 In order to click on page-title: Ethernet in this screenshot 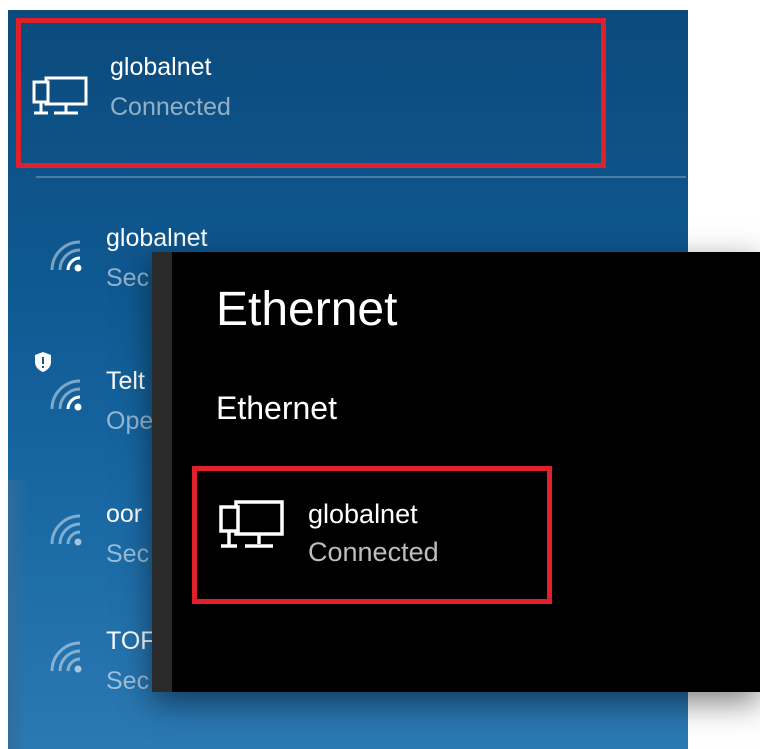, I will do `click(307, 309)`.